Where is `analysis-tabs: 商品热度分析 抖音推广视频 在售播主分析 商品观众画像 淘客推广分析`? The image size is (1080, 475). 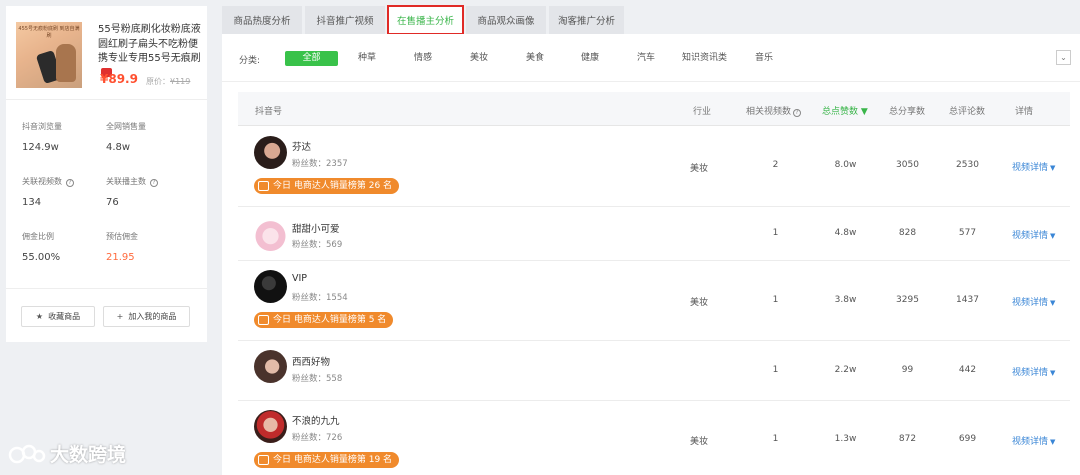
analysis-tabs: 商品热度分析 抖音推广视频 在售播主分析 商品观众画像 淘客推广分析 is located at coordinates (424, 20).